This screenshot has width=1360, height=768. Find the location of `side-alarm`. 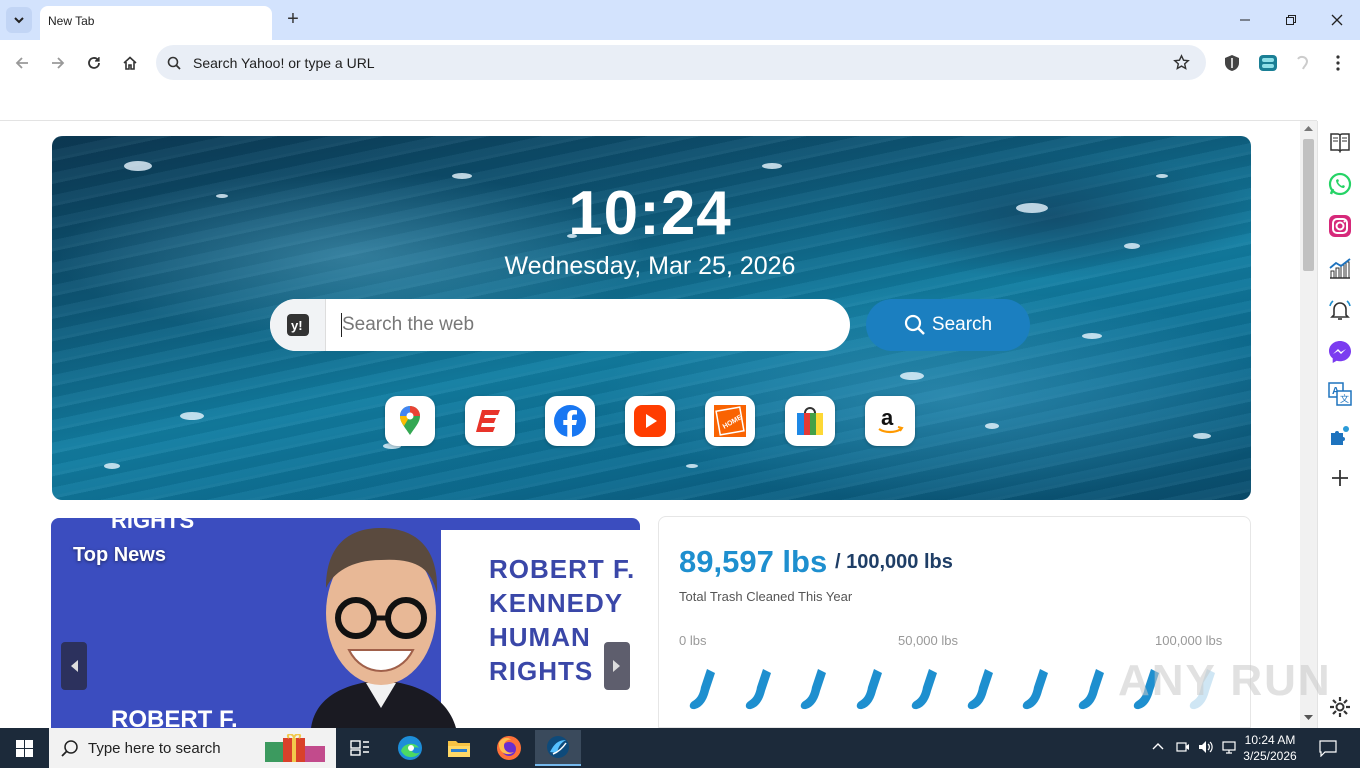

side-alarm is located at coordinates (1340, 310).